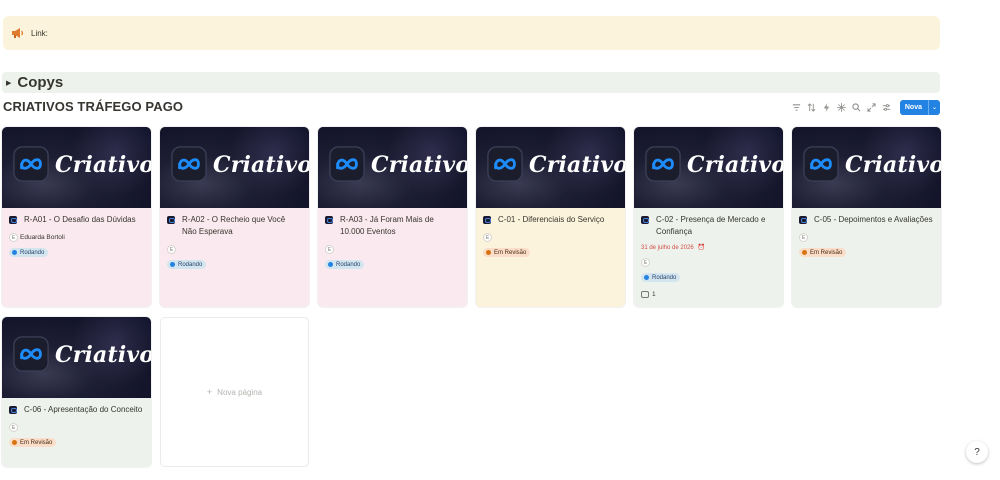 The width and height of the screenshot is (1000, 480). What do you see at coordinates (716, 226) in the screenshot?
I see `card-title: C-02 - Presença de Mercado e Confiança` at bounding box center [716, 226].